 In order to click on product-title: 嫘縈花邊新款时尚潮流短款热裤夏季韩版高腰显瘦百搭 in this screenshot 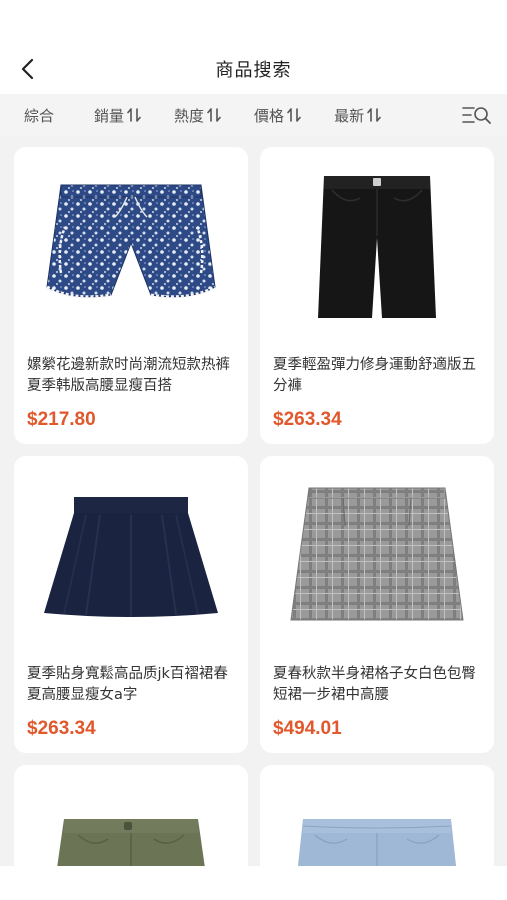, I will do `click(128, 375)`.